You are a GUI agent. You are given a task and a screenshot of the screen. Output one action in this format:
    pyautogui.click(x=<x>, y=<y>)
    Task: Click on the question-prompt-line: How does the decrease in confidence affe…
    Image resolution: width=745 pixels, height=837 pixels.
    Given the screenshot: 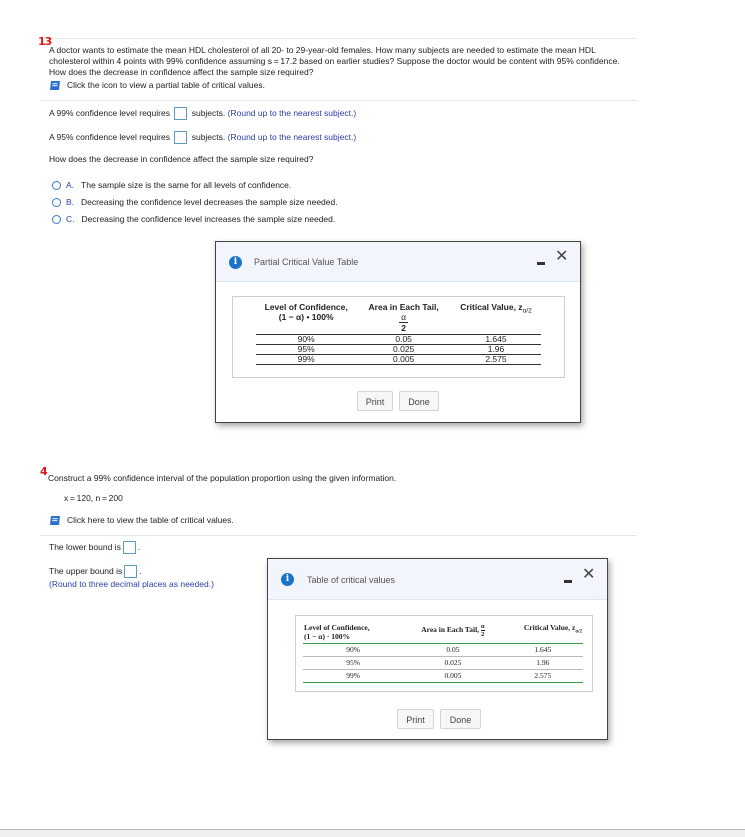 What is the action you would take?
    pyautogui.click(x=181, y=72)
    